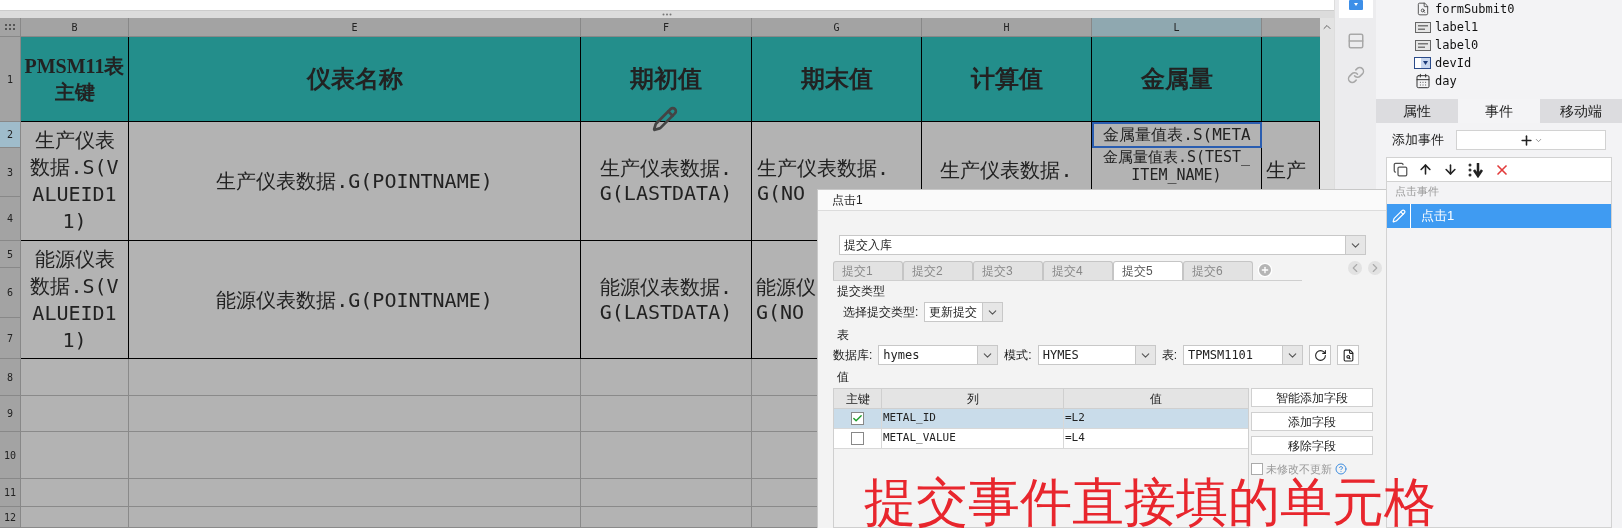 The width and height of the screenshot is (1622, 528). Describe the element at coordinates (837, 27) in the screenshot. I see `column-header: G` at that location.